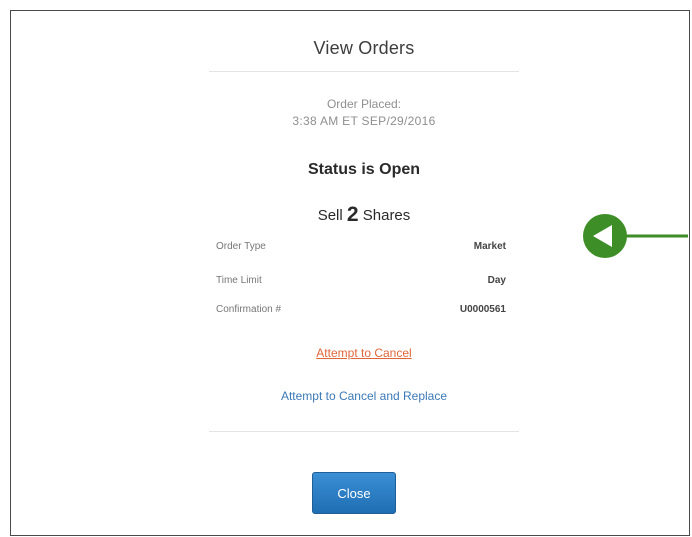 The height and width of the screenshot is (537, 692). What do you see at coordinates (364, 48) in the screenshot?
I see `dialog-title: View Orders` at bounding box center [364, 48].